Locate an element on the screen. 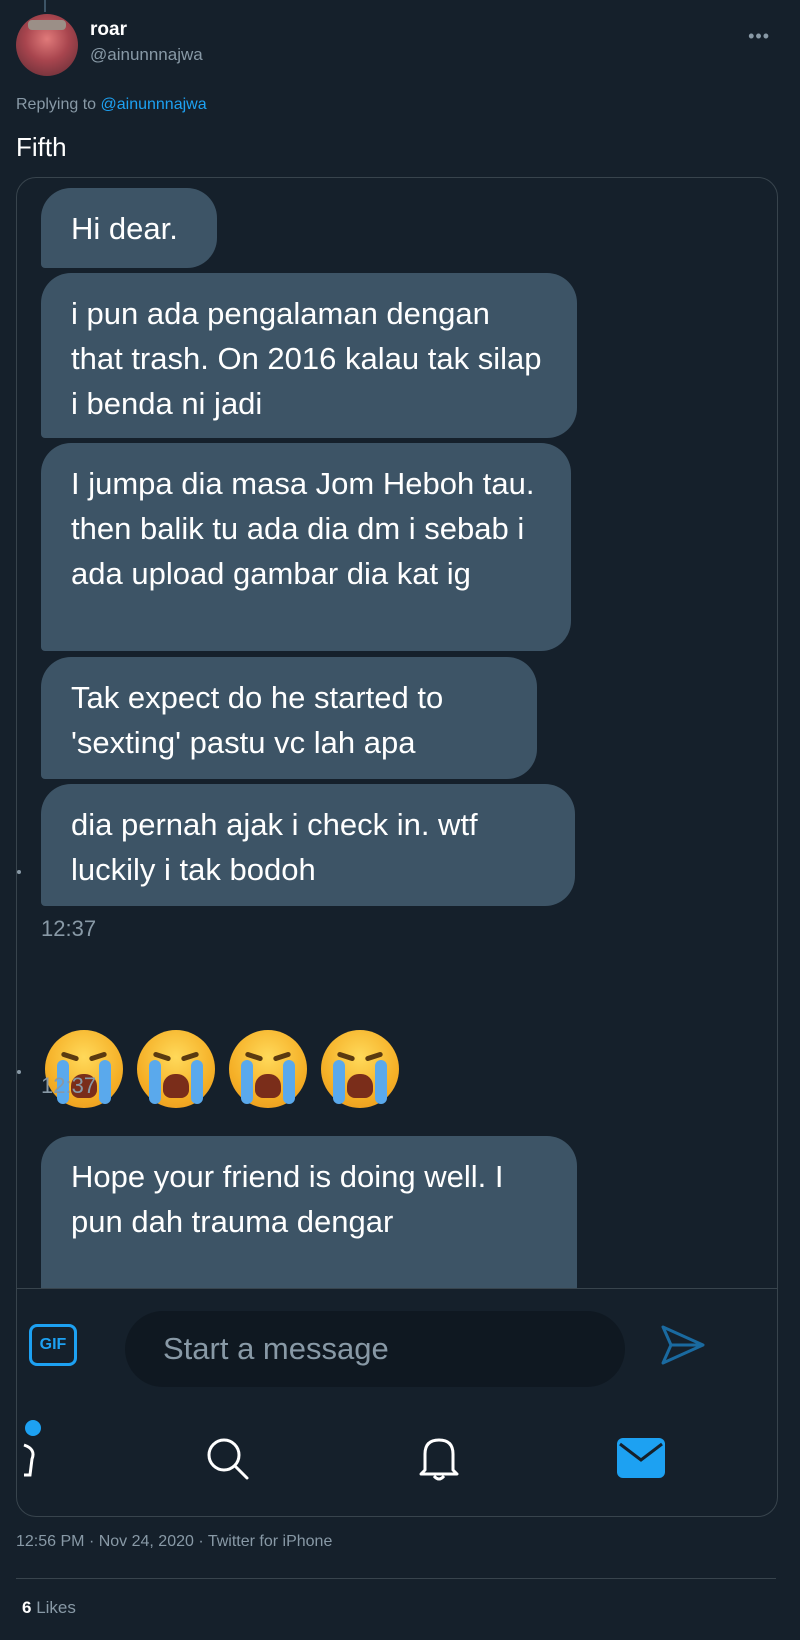  nav-item-profile is located at coordinates (32, 1458).